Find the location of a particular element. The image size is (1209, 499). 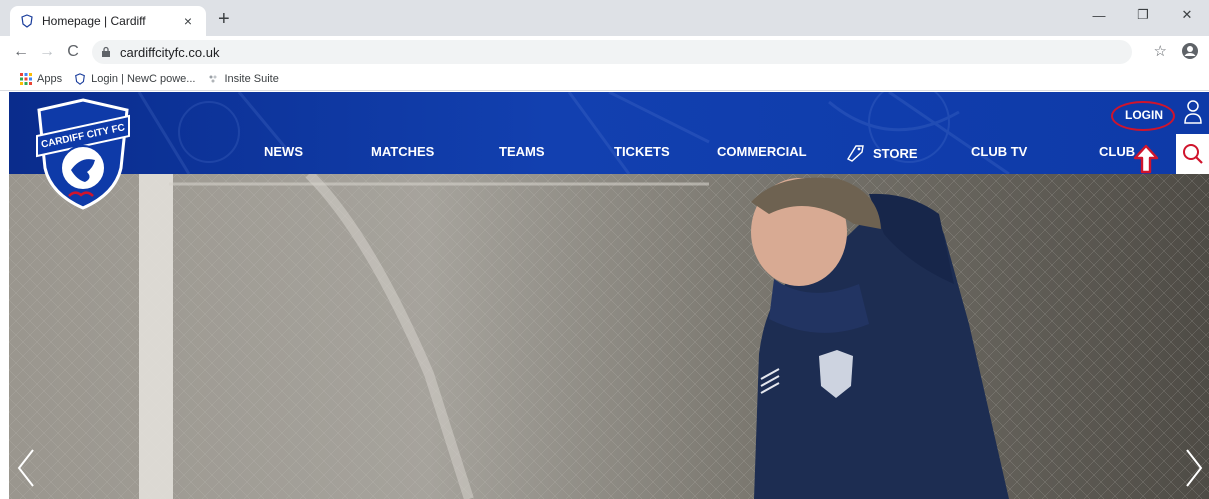

bookmark-insite-suite: Insite Suite is located at coordinates (243, 79).